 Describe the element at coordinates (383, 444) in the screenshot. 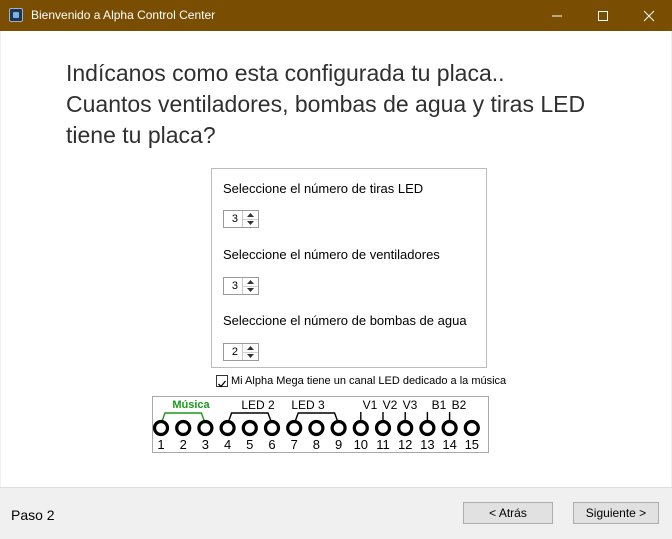

I see `pin-number-11: 11` at that location.